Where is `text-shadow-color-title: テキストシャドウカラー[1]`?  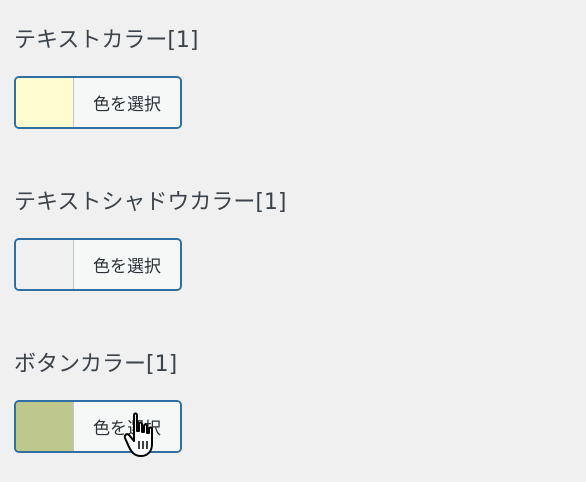 text-shadow-color-title: テキストシャドウカラー[1] is located at coordinates (150, 202).